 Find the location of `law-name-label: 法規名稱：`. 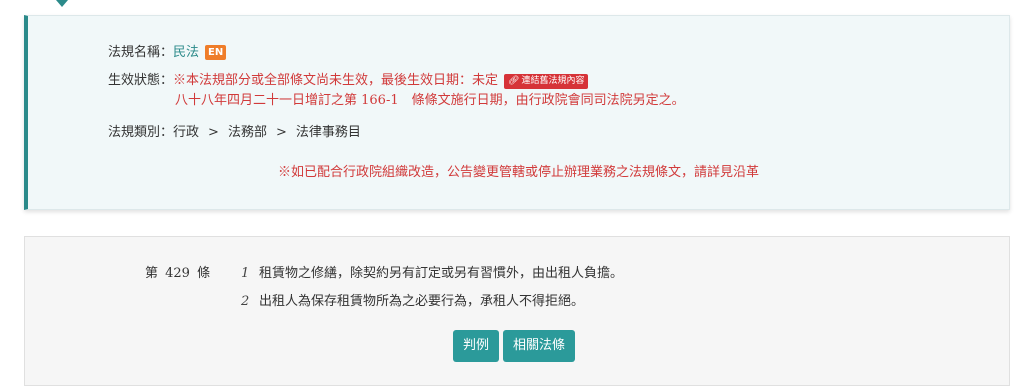

law-name-label: 法規名稱： is located at coordinates (141, 52).